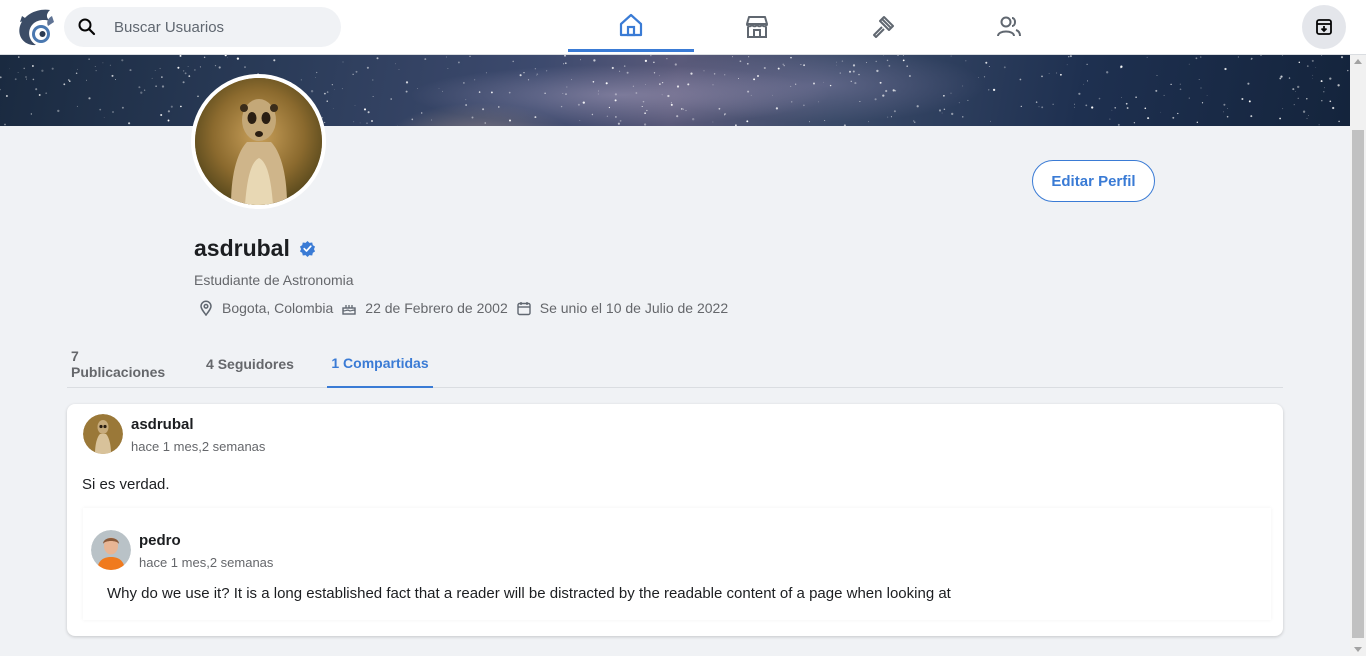  What do you see at coordinates (380, 364) in the screenshot?
I see `tab-compartidas: 1 Compartidas` at bounding box center [380, 364].